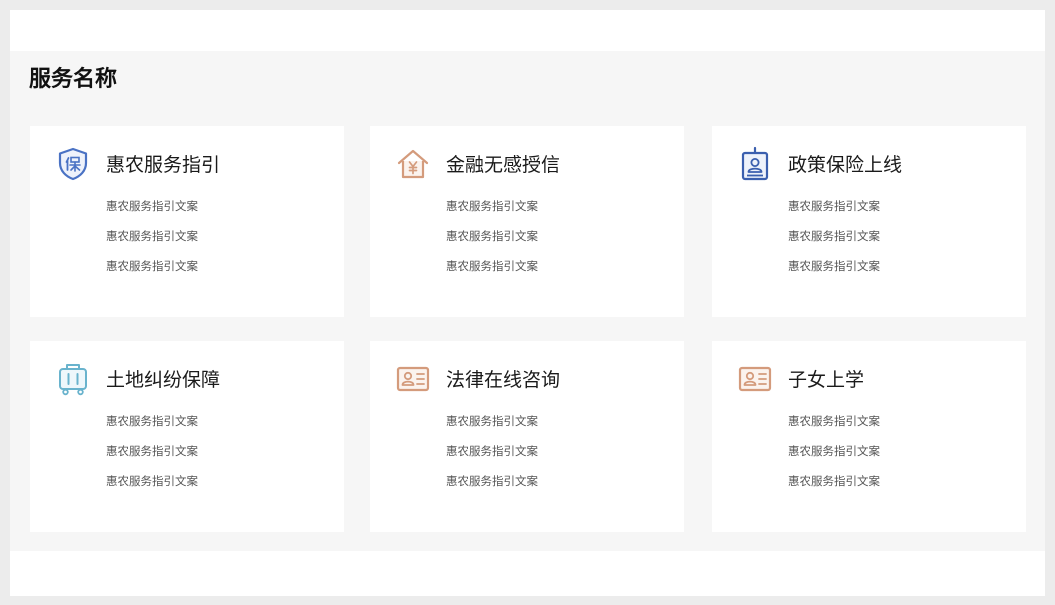 Image resolution: width=1055 pixels, height=605 pixels. Describe the element at coordinates (73, 79) in the screenshot. I see `section-title: 服务名称` at that location.